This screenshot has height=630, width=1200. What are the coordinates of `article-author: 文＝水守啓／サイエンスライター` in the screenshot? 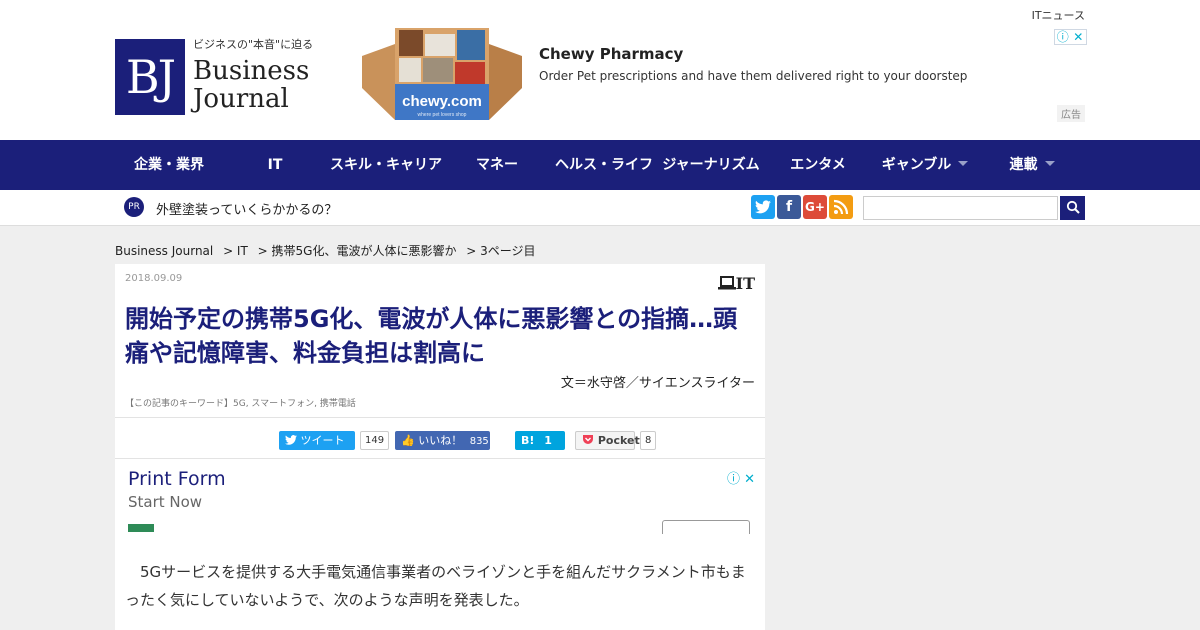 It's located at (657, 383).